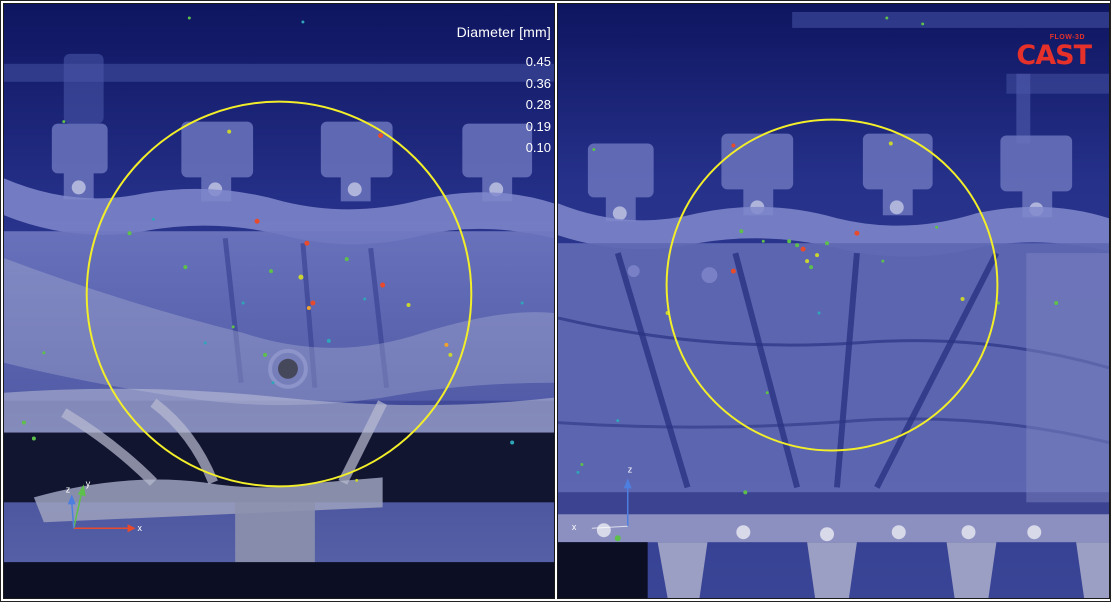  Describe the element at coordinates (503, 32) in the screenshot. I see `legend-title: Diameter [mm]` at that location.